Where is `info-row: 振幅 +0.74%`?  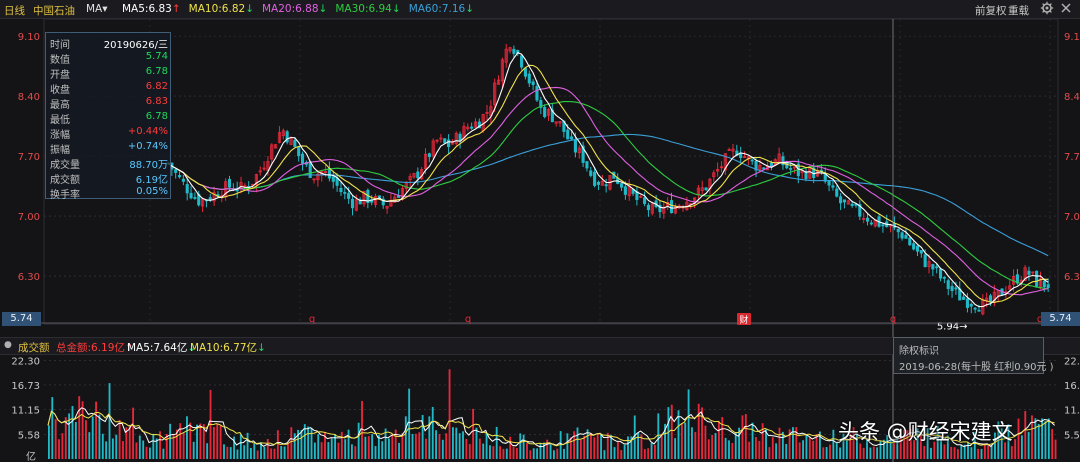
info-row: 振幅 +0.74% is located at coordinates (109, 148).